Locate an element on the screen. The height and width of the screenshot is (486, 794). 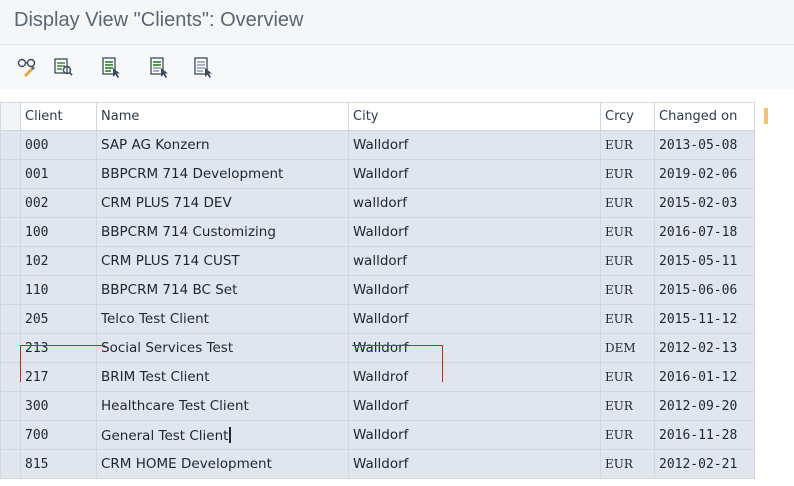
cell-changed-on: 2012-02-21 is located at coordinates (704, 464).